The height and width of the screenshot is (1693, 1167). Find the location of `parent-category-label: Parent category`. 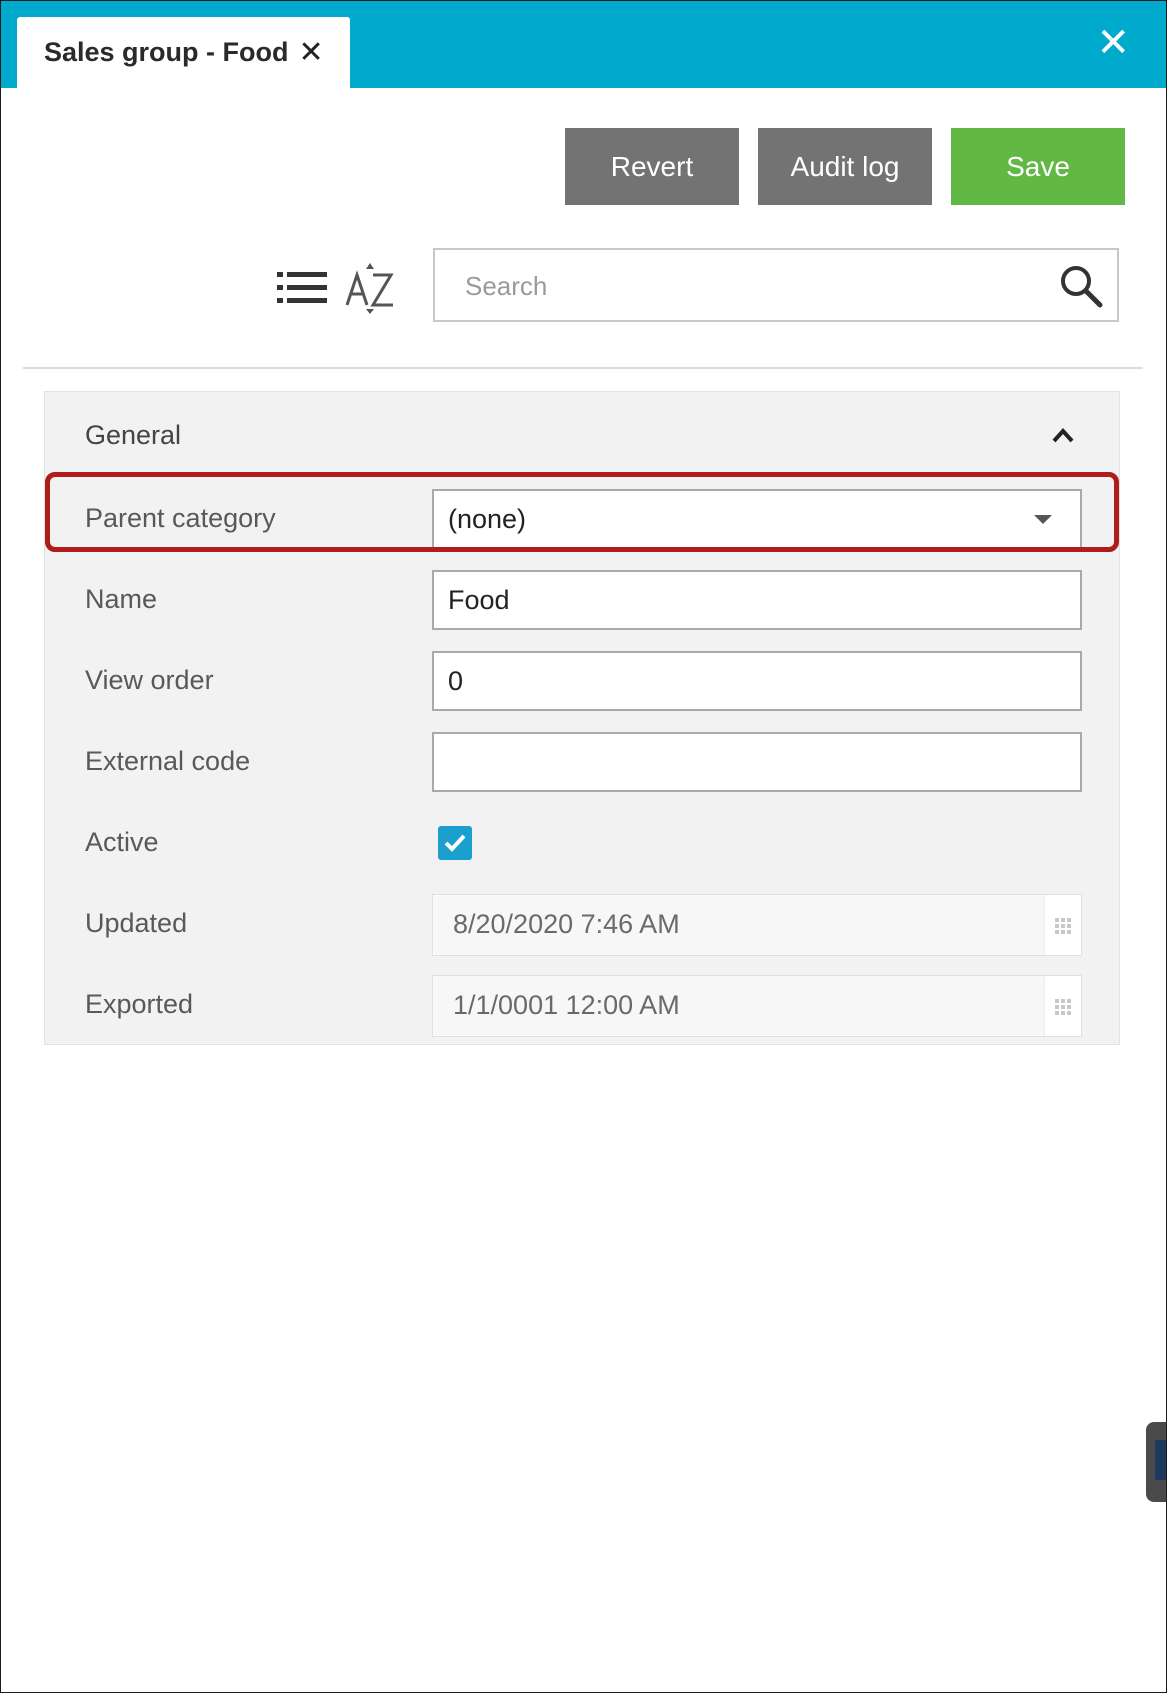

parent-category-label: Parent category is located at coordinates (180, 518).